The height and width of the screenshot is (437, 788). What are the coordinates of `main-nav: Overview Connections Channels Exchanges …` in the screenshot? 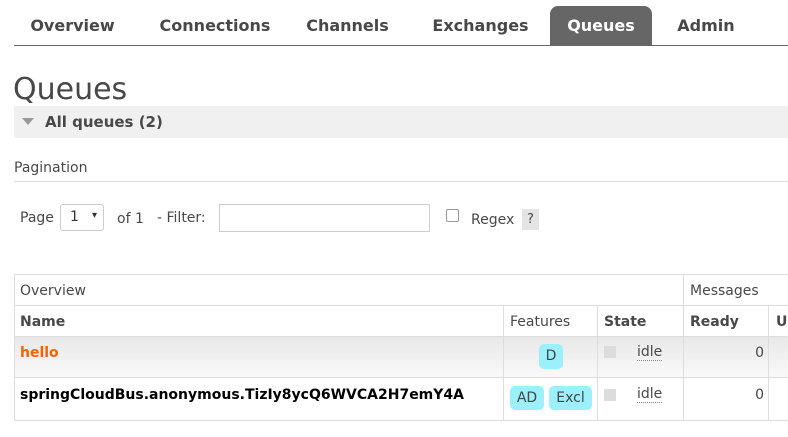 It's located at (401, 26).